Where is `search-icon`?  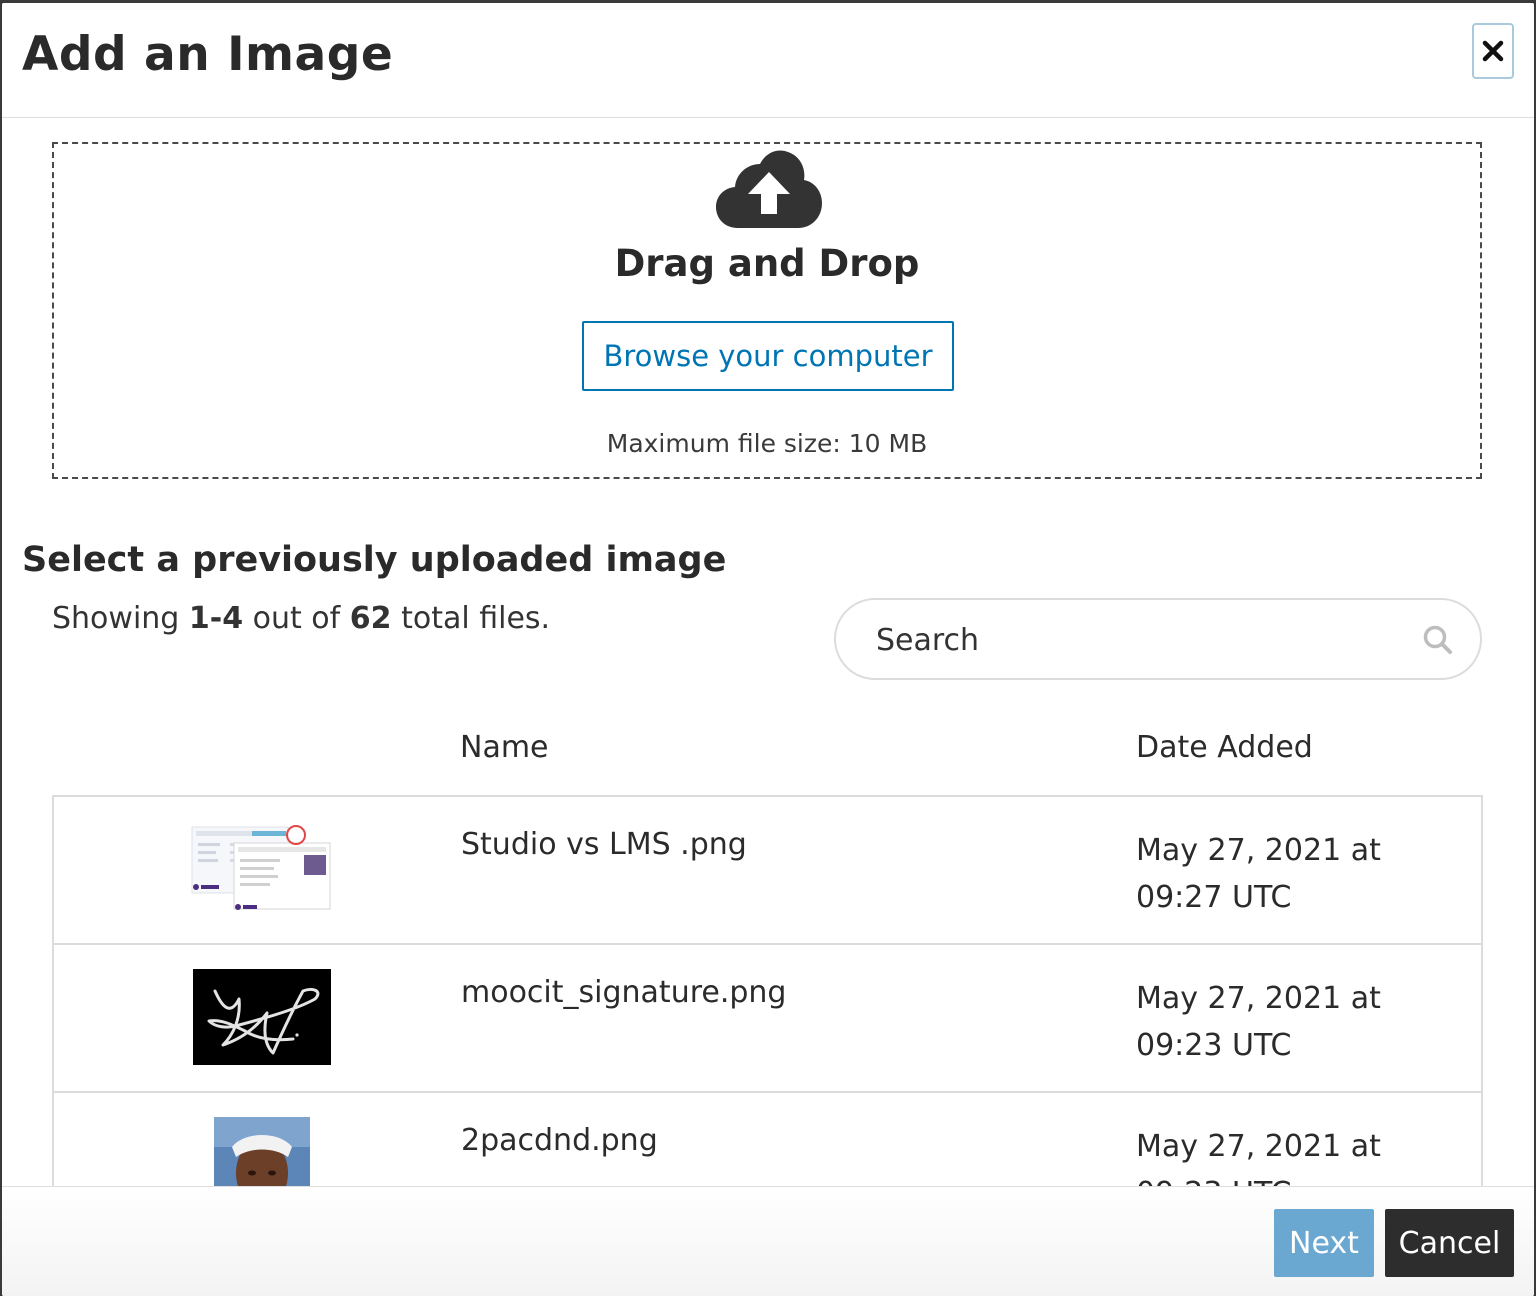
search-icon is located at coordinates (1438, 640).